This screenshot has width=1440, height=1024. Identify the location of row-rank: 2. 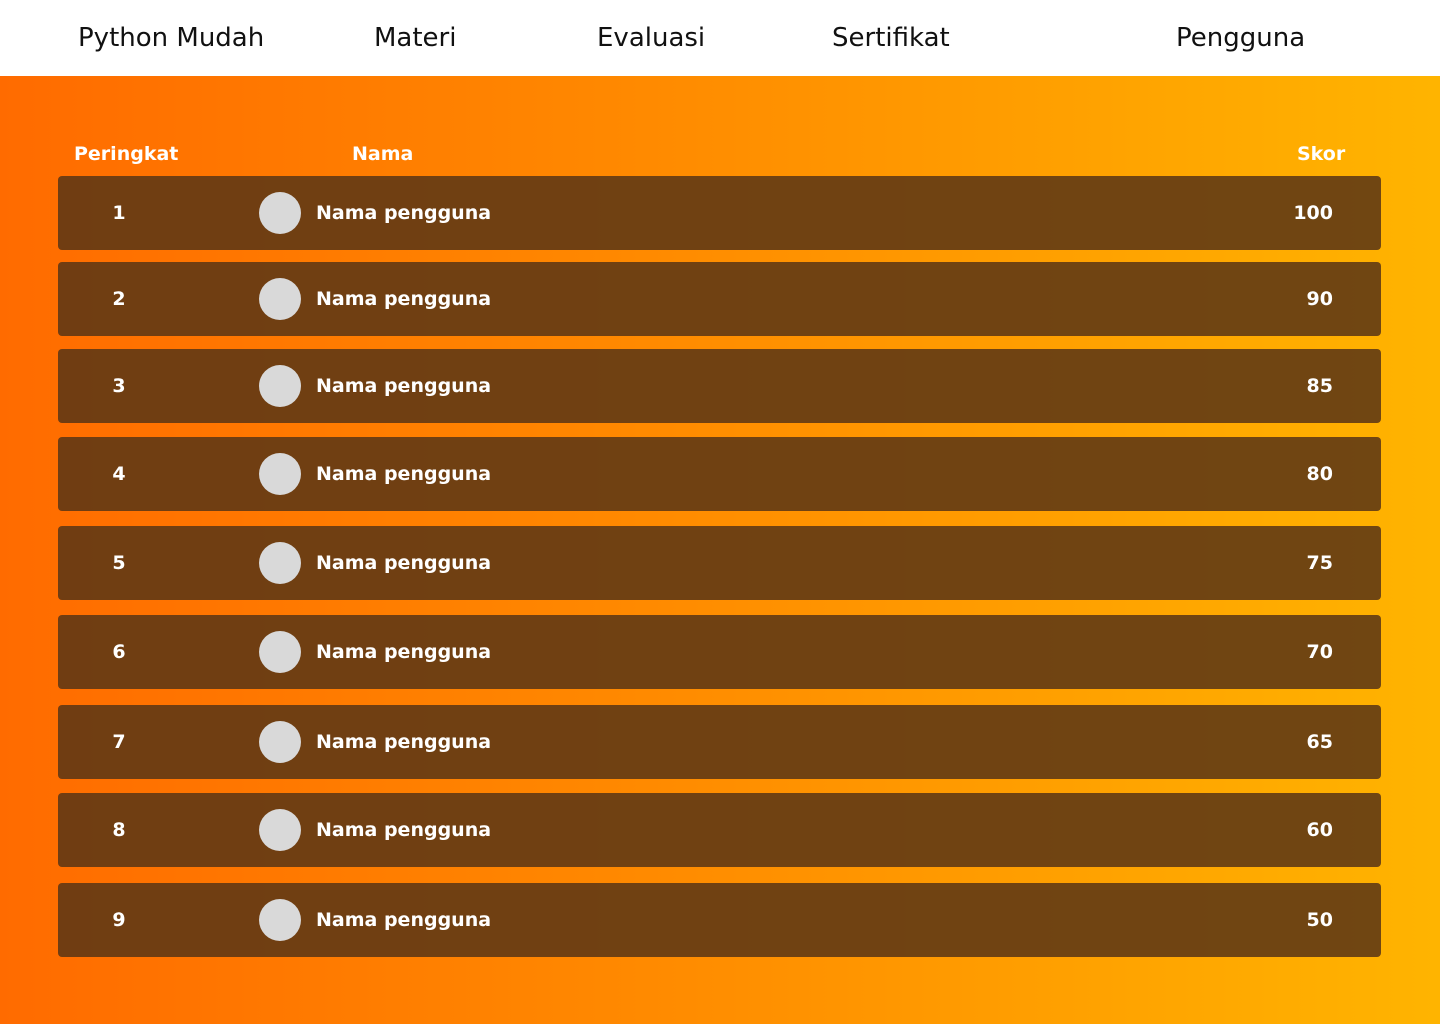
(119, 299).